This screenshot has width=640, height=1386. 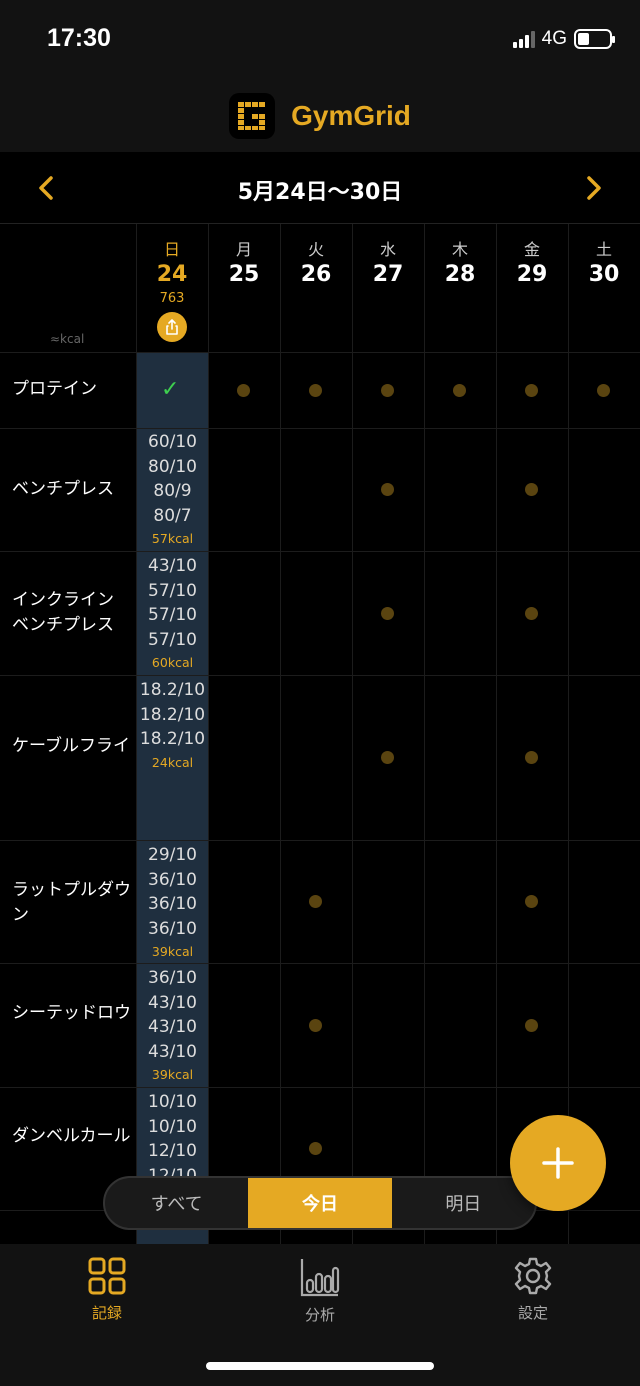 I want to click on today-sets-cell: 36/10 43/10 43/10 43/10 39kcal, so click(x=172, y=1026).